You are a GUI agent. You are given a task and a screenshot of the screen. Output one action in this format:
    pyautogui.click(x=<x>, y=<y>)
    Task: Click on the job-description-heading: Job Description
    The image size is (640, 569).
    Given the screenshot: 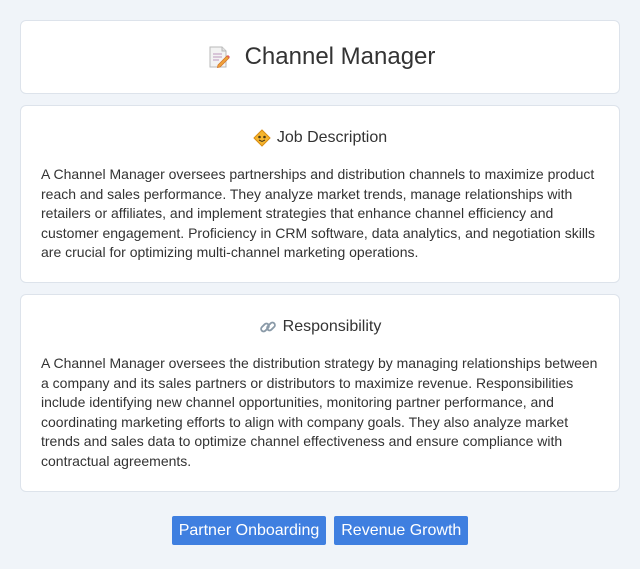 What is the action you would take?
    pyautogui.click(x=332, y=137)
    